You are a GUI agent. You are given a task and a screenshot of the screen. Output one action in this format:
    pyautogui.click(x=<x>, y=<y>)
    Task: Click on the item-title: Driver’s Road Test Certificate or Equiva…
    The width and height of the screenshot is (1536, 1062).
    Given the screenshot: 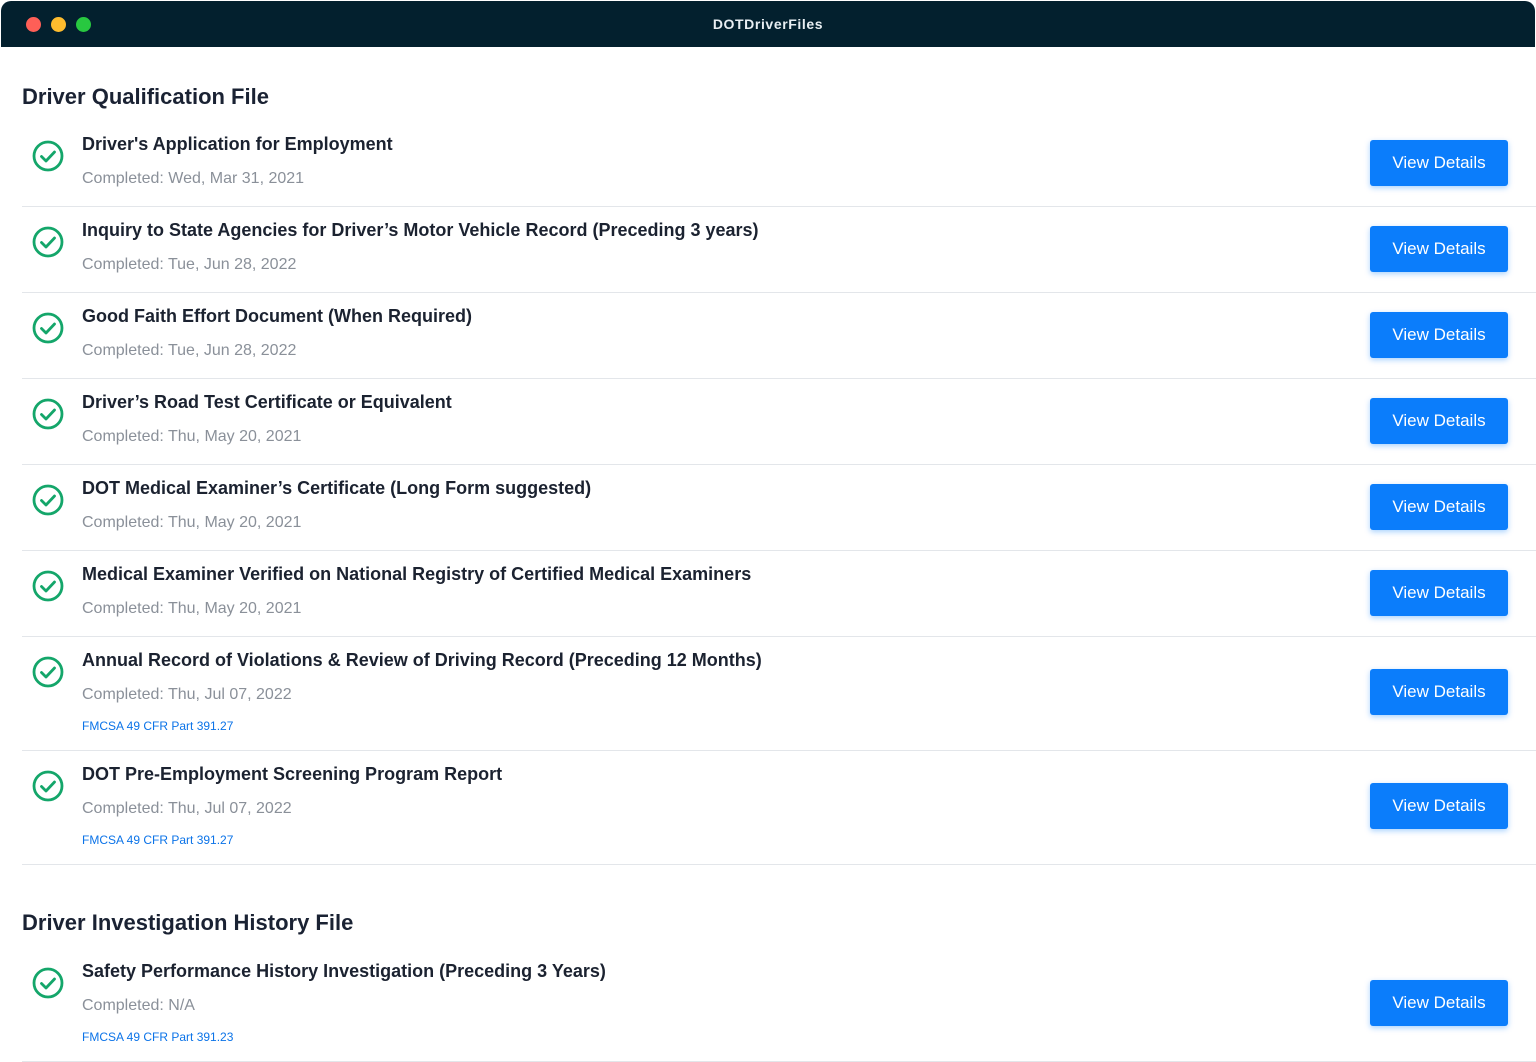 What is the action you would take?
    pyautogui.click(x=267, y=402)
    